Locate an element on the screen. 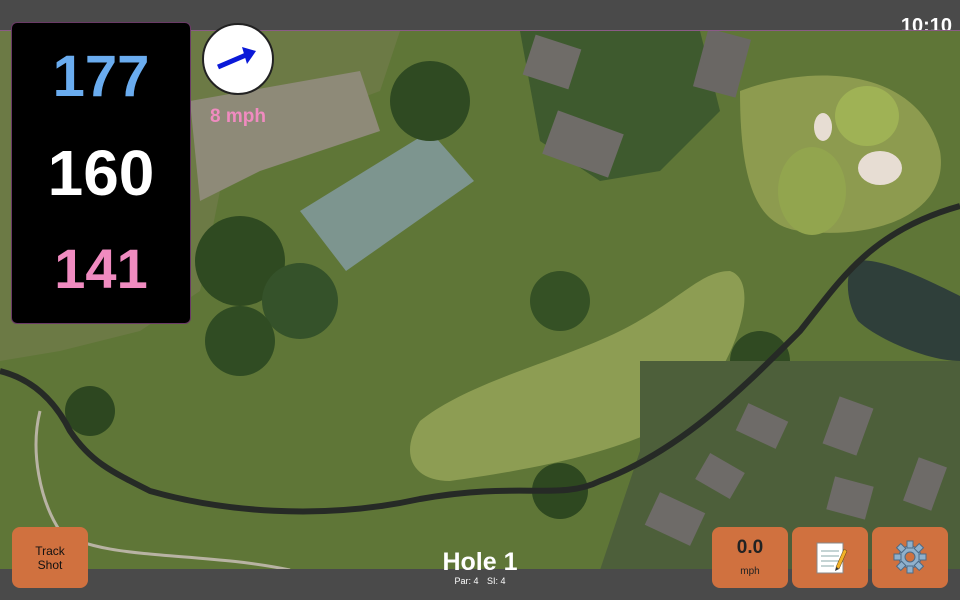 The height and width of the screenshot is (600, 960). track-shot-label-line2: Shot is located at coordinates (50, 565).